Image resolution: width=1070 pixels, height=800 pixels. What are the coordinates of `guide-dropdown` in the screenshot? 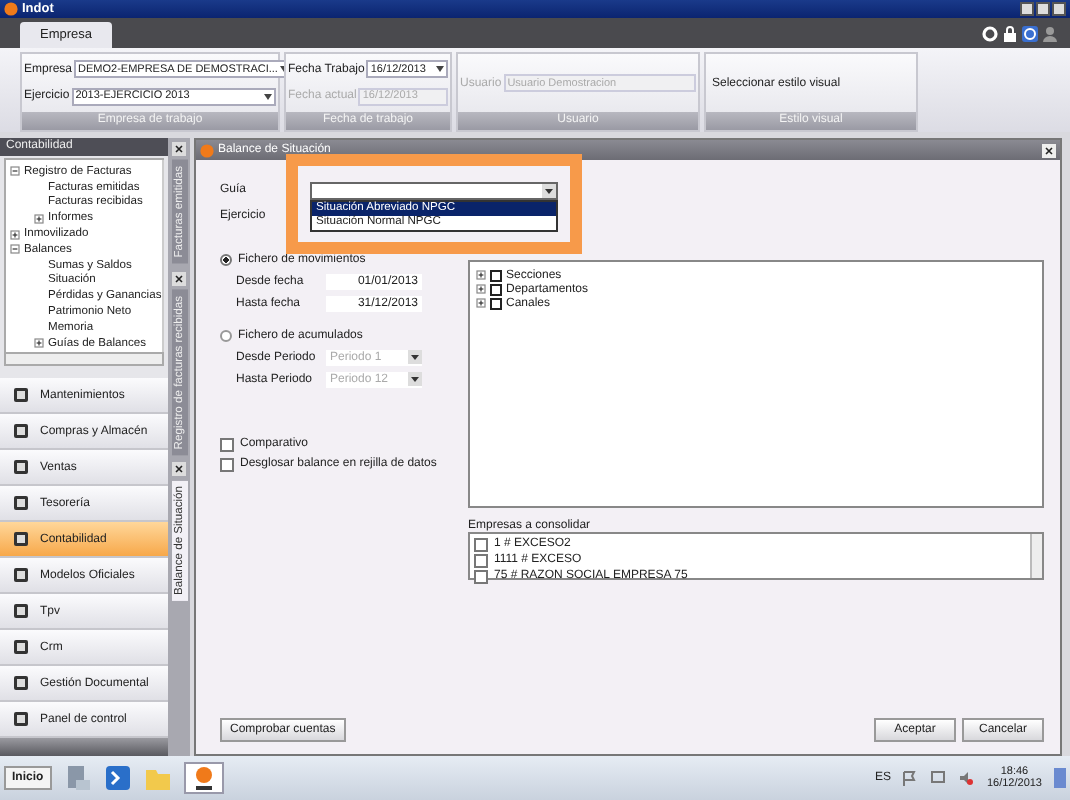 It's located at (434, 190).